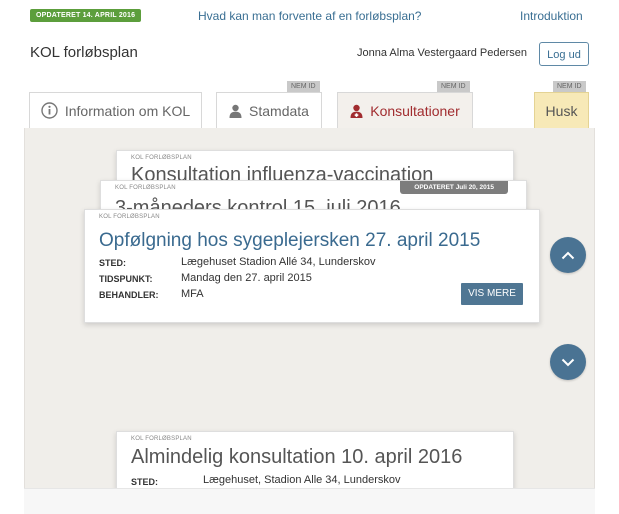 The width and height of the screenshot is (619, 514). Describe the element at coordinates (309, 501) in the screenshot. I see `page-footer` at that location.